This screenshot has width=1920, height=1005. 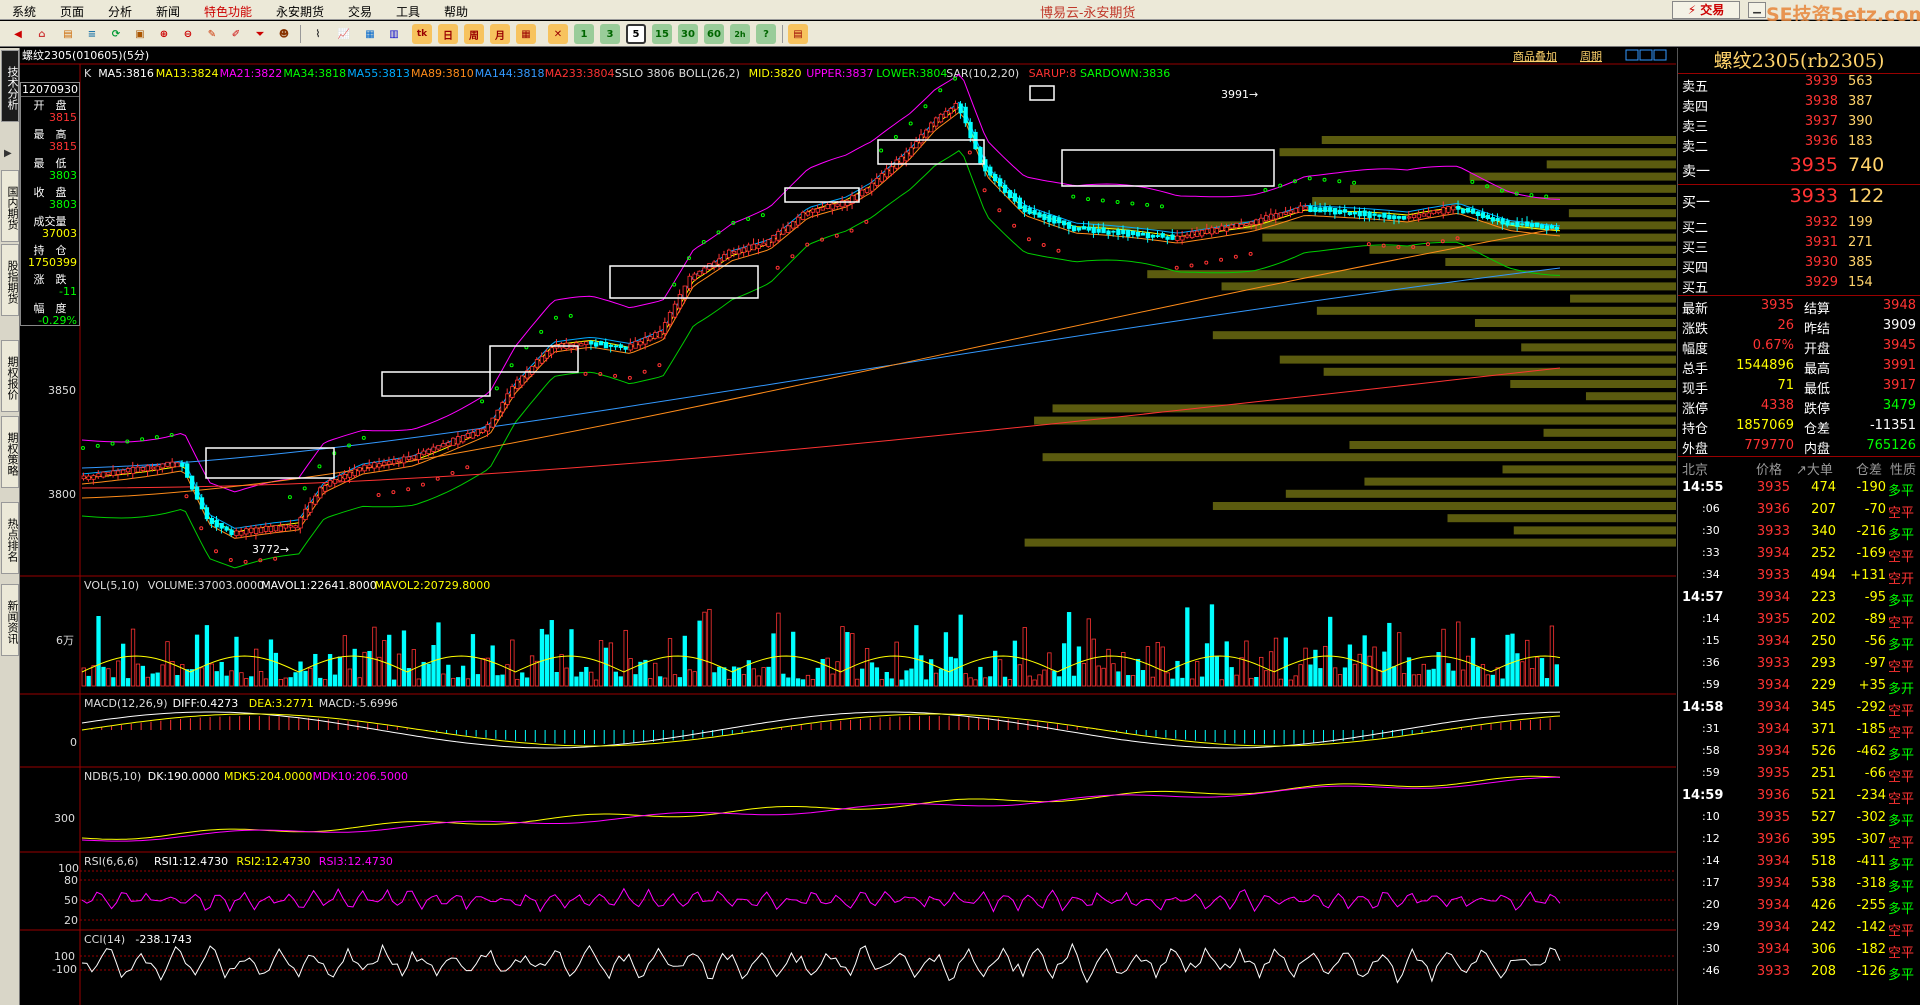 What do you see at coordinates (1799, 642) in the screenshot?
I see `tick-row: :15 3934 250 -56 多平` at bounding box center [1799, 642].